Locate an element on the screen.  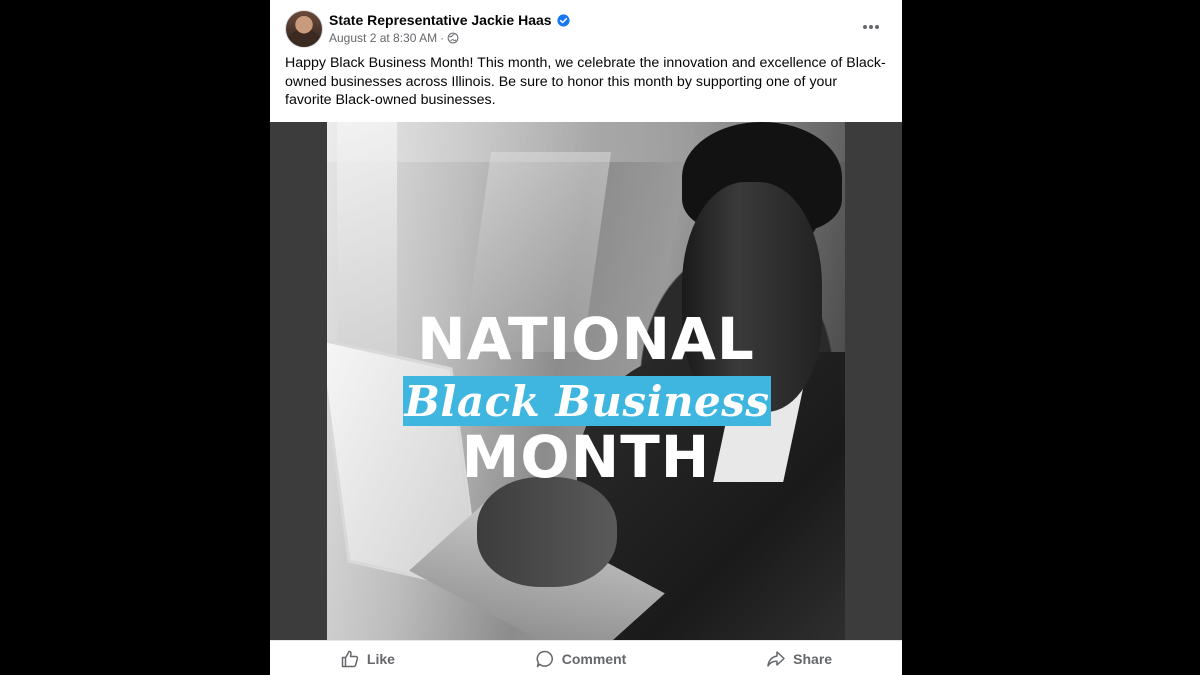
image-headline-black-business: Black Business is located at coordinates (587, 401).